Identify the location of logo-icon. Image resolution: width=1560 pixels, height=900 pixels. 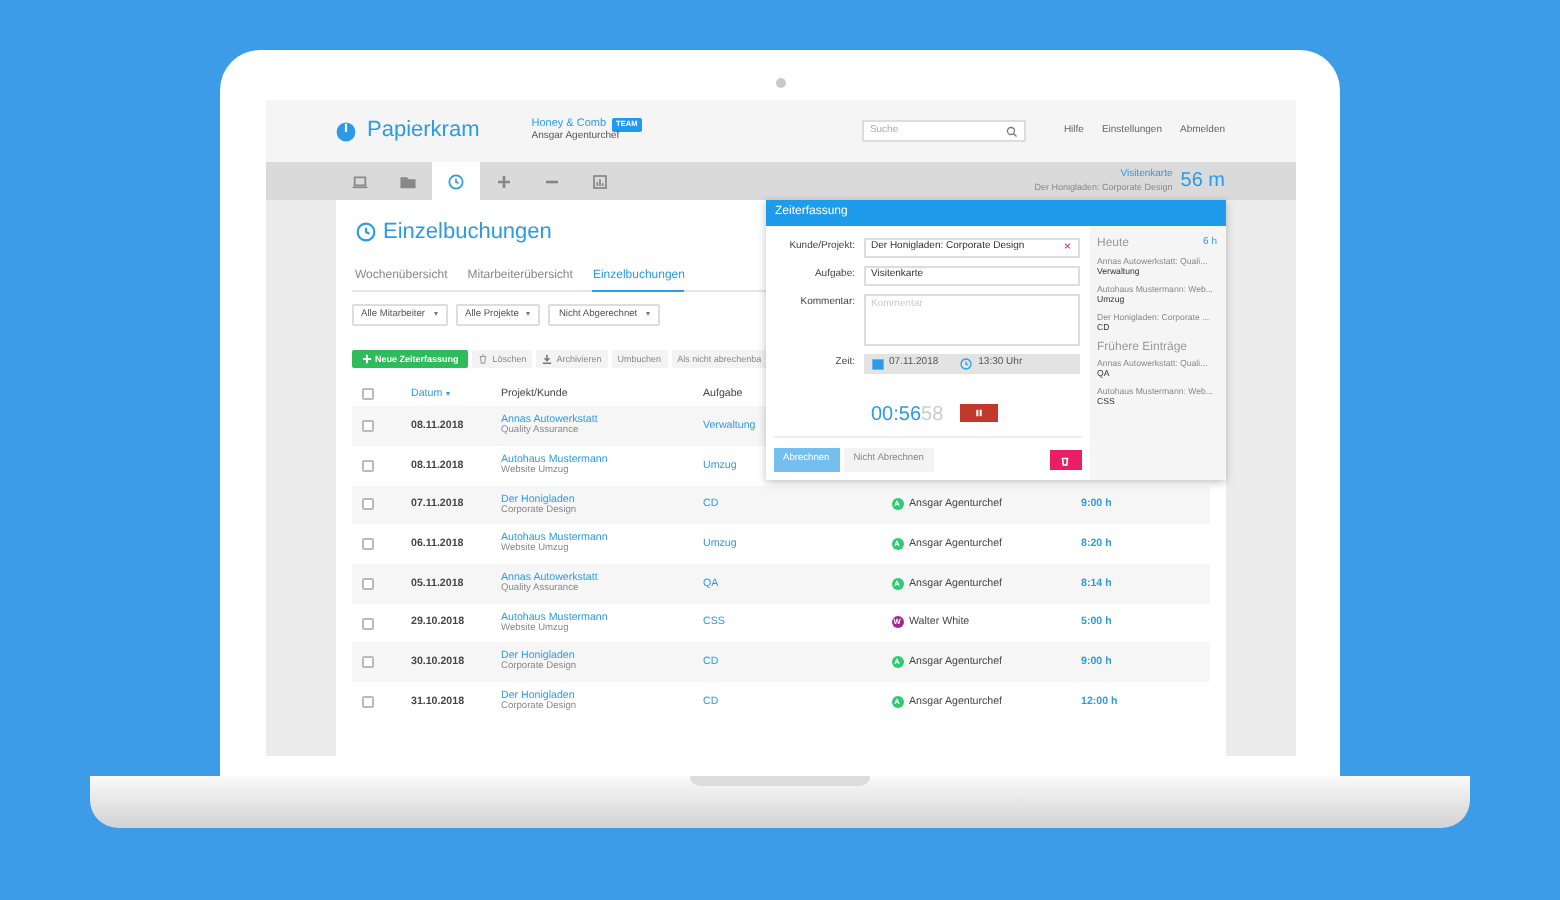
(345, 131).